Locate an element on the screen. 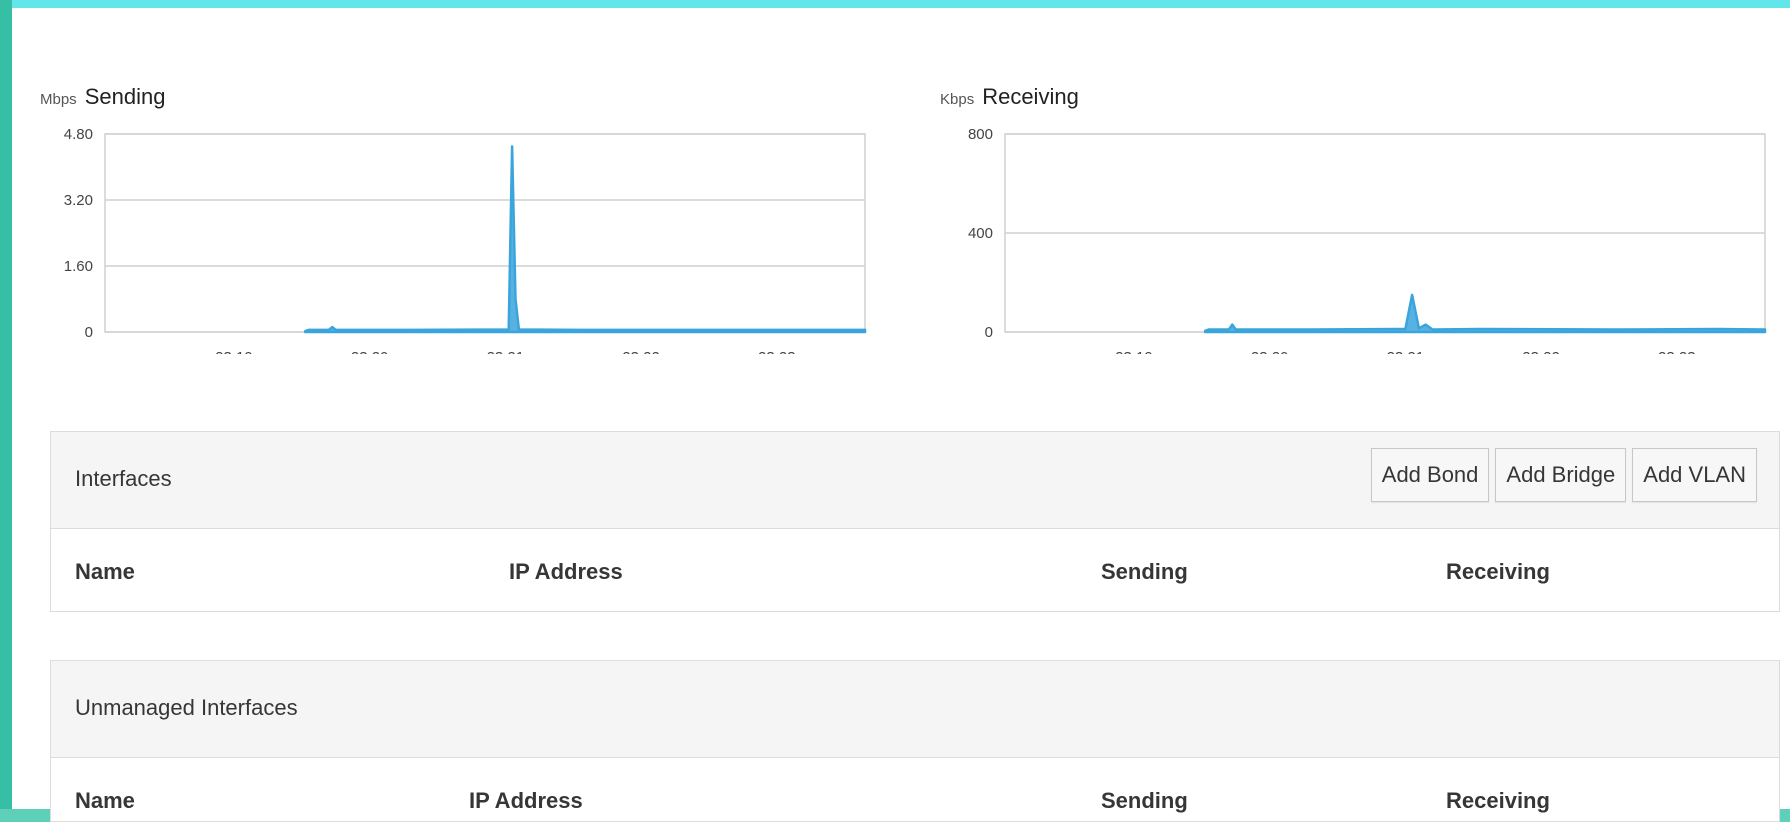  receiving-plot-svg: 800 400 0 23:19 23:20 23:21 23:22 23:23 is located at coordinates (1367, 240).